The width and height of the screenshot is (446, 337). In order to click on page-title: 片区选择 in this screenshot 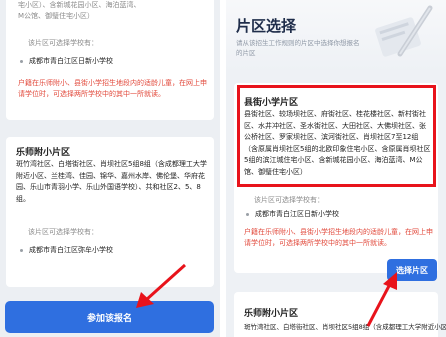, I will do `click(266, 26)`.